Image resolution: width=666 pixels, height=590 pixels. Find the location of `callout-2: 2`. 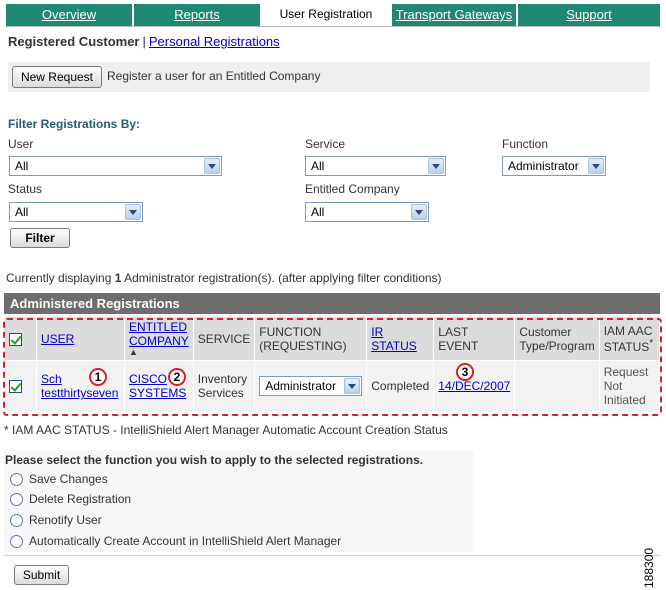

callout-2: 2 is located at coordinates (177, 377).